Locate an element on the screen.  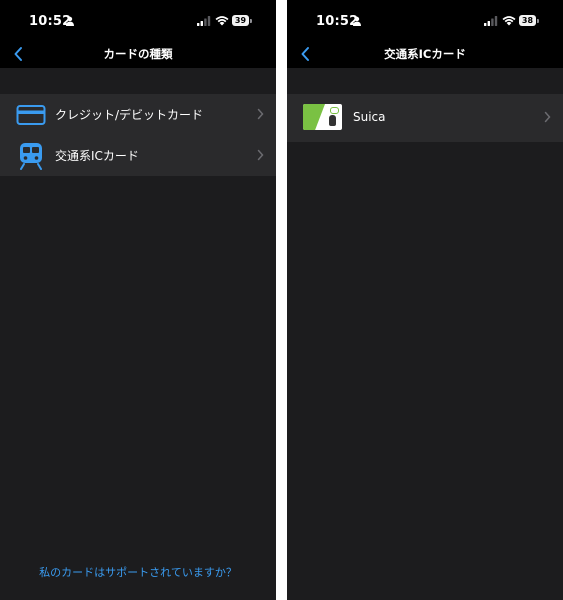
status-bar: 10:52 38 is located at coordinates (425, 22).